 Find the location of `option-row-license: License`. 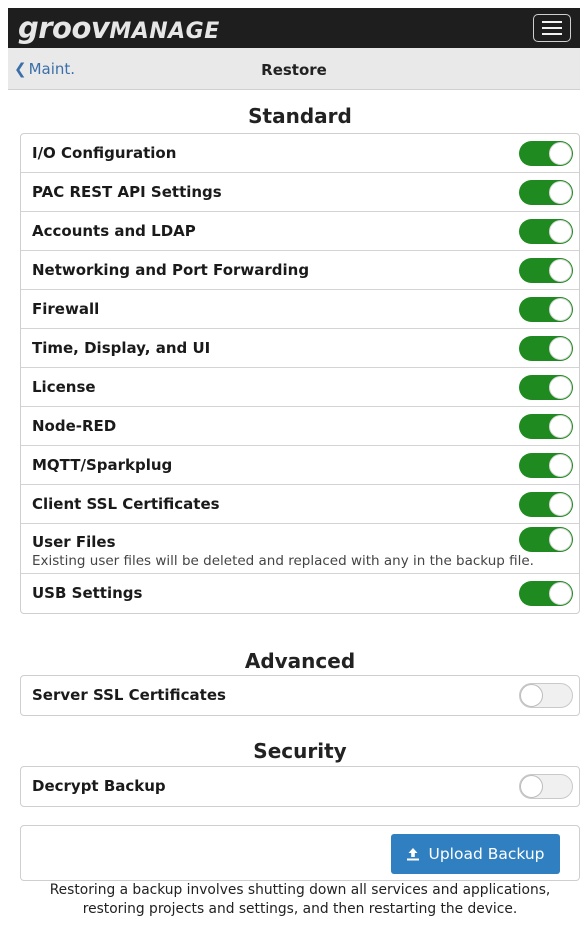

option-row-license: License is located at coordinates (300, 387).